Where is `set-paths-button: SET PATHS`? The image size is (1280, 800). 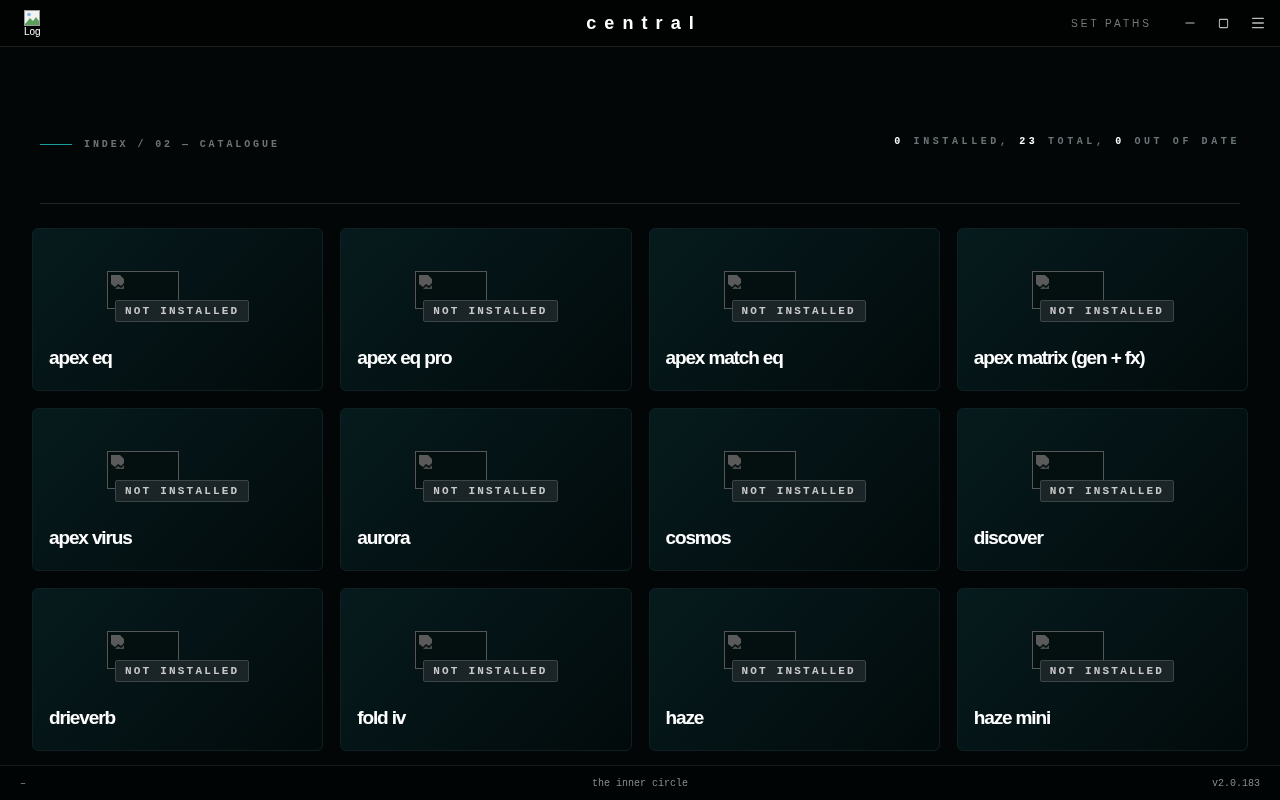
set-paths-button: SET PATHS is located at coordinates (1111, 23).